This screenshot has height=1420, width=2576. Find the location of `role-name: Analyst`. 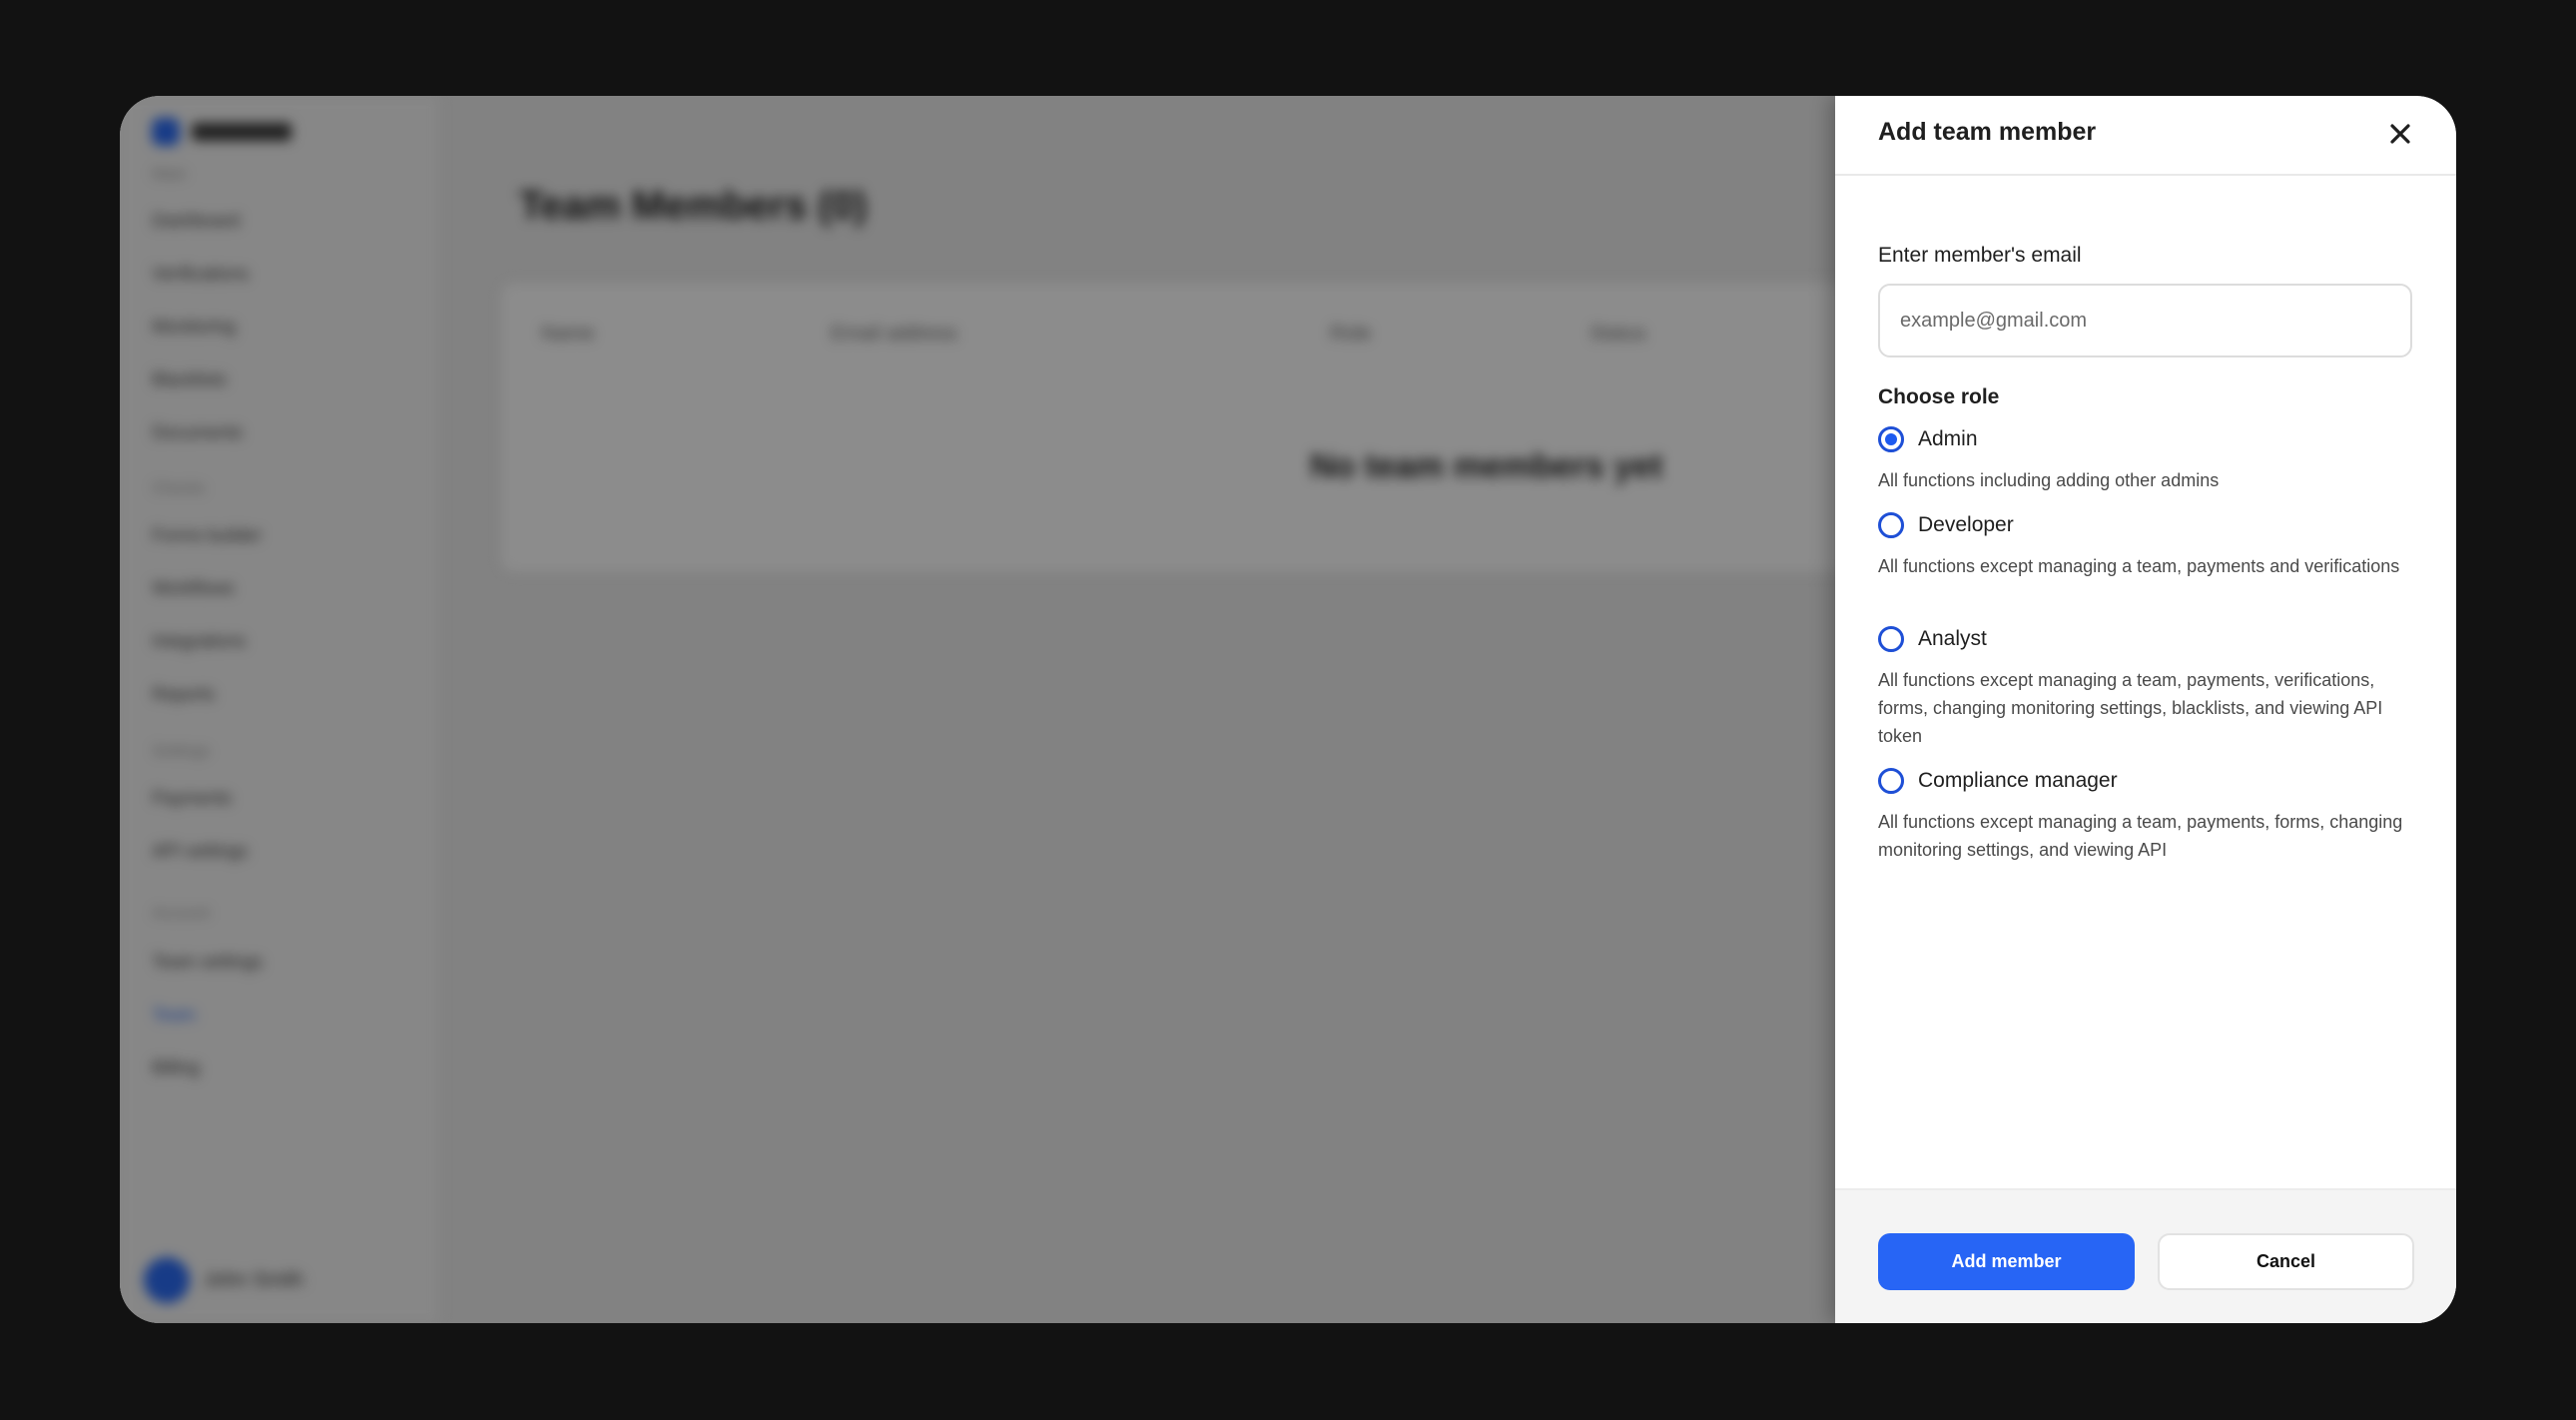

role-name: Analyst is located at coordinates (1952, 638).